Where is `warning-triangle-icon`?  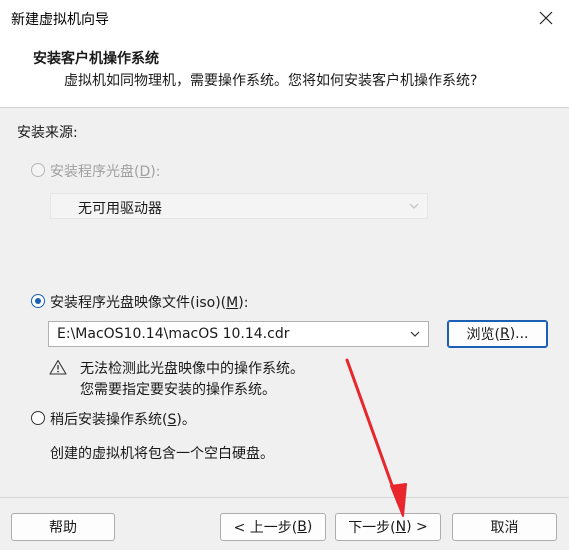 warning-triangle-icon is located at coordinates (58, 367).